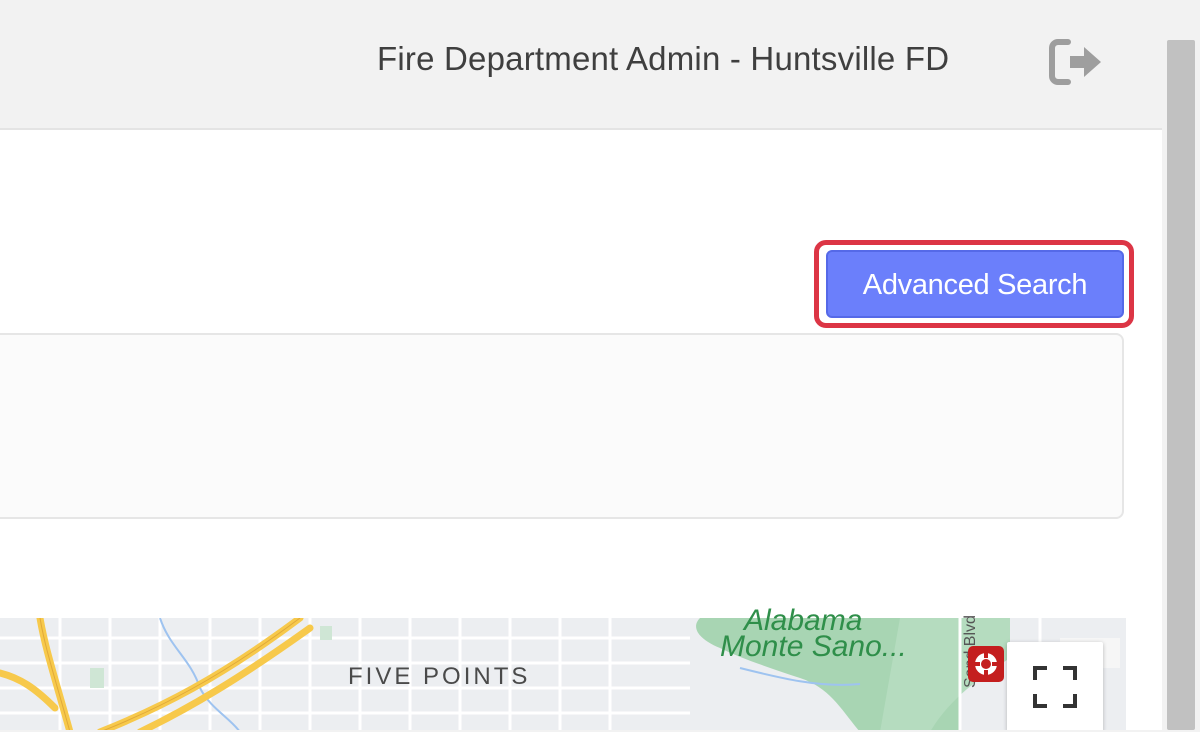 This screenshot has height=732, width=1200. Describe the element at coordinates (1181, 385) in the screenshot. I see `scrollbar-thumb` at that location.